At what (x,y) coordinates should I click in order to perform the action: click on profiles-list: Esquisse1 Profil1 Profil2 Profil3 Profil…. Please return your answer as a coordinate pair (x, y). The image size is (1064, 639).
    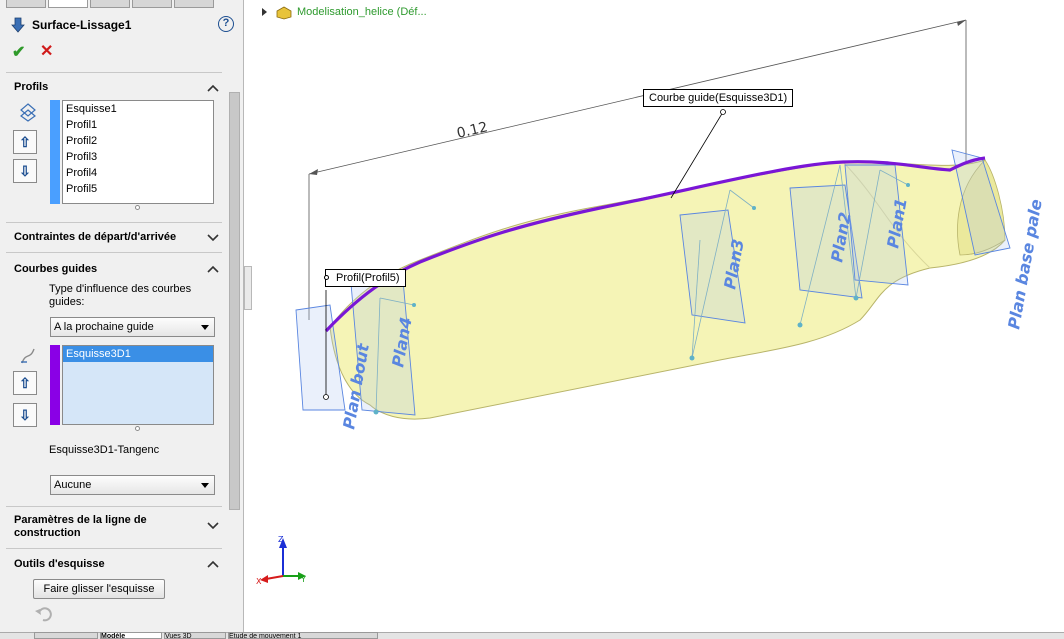
    Looking at the image, I should click on (138, 152).